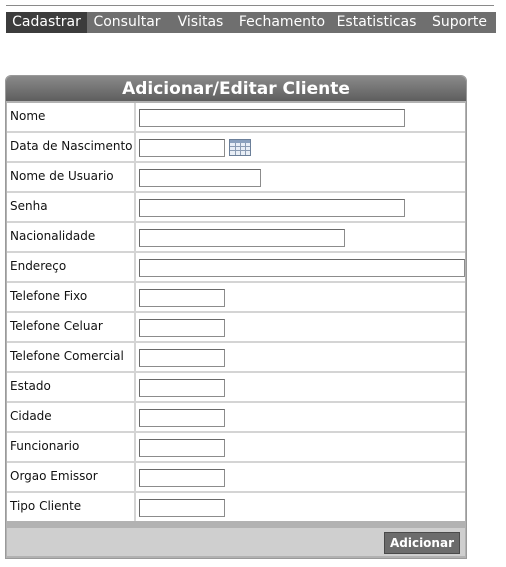  Describe the element at coordinates (282, 22) in the screenshot. I see `menu-item-fechamento: Fechamento` at that location.